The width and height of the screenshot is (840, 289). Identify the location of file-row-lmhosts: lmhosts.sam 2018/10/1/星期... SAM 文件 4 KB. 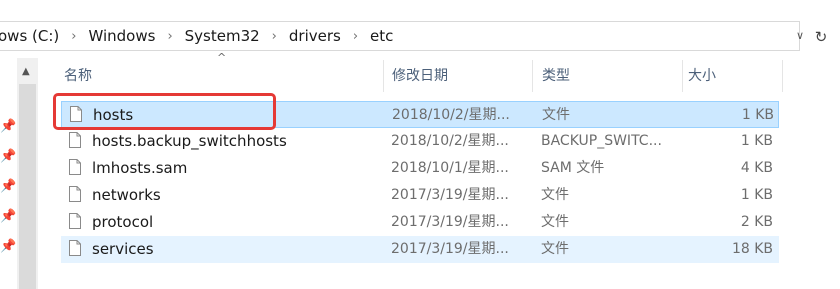
(420, 168).